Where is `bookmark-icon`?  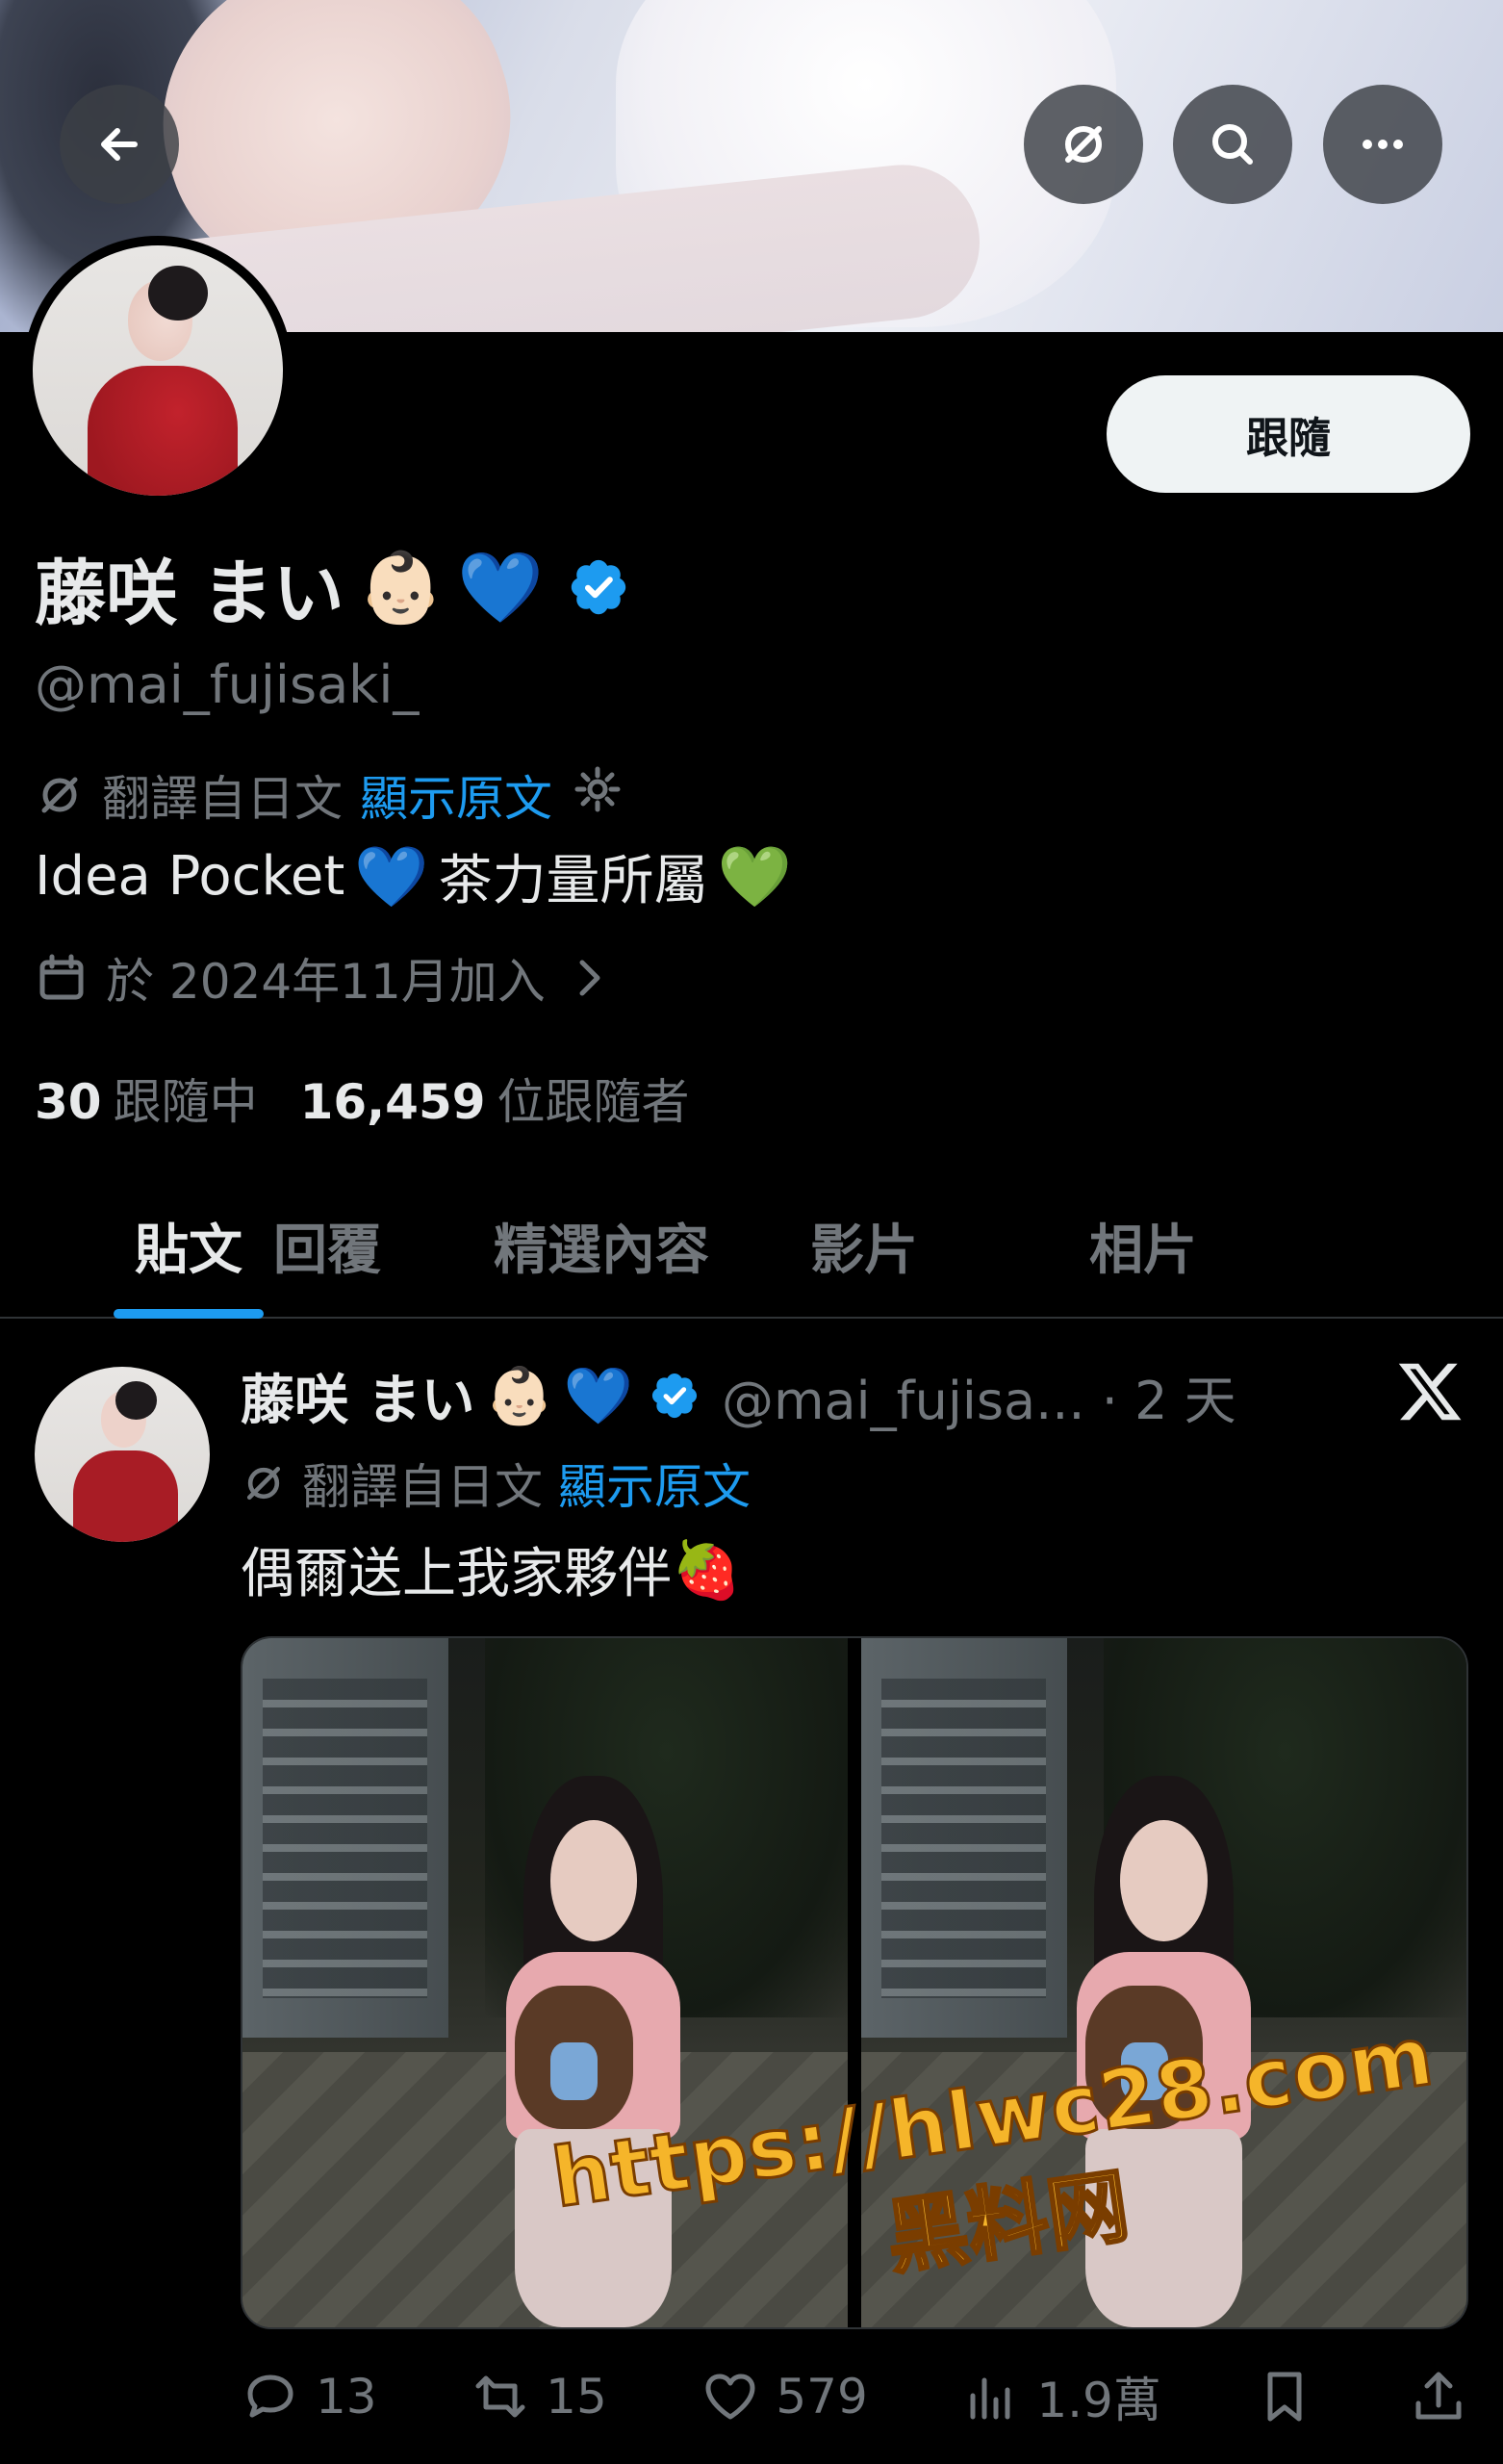 bookmark-icon is located at coordinates (1284, 2397).